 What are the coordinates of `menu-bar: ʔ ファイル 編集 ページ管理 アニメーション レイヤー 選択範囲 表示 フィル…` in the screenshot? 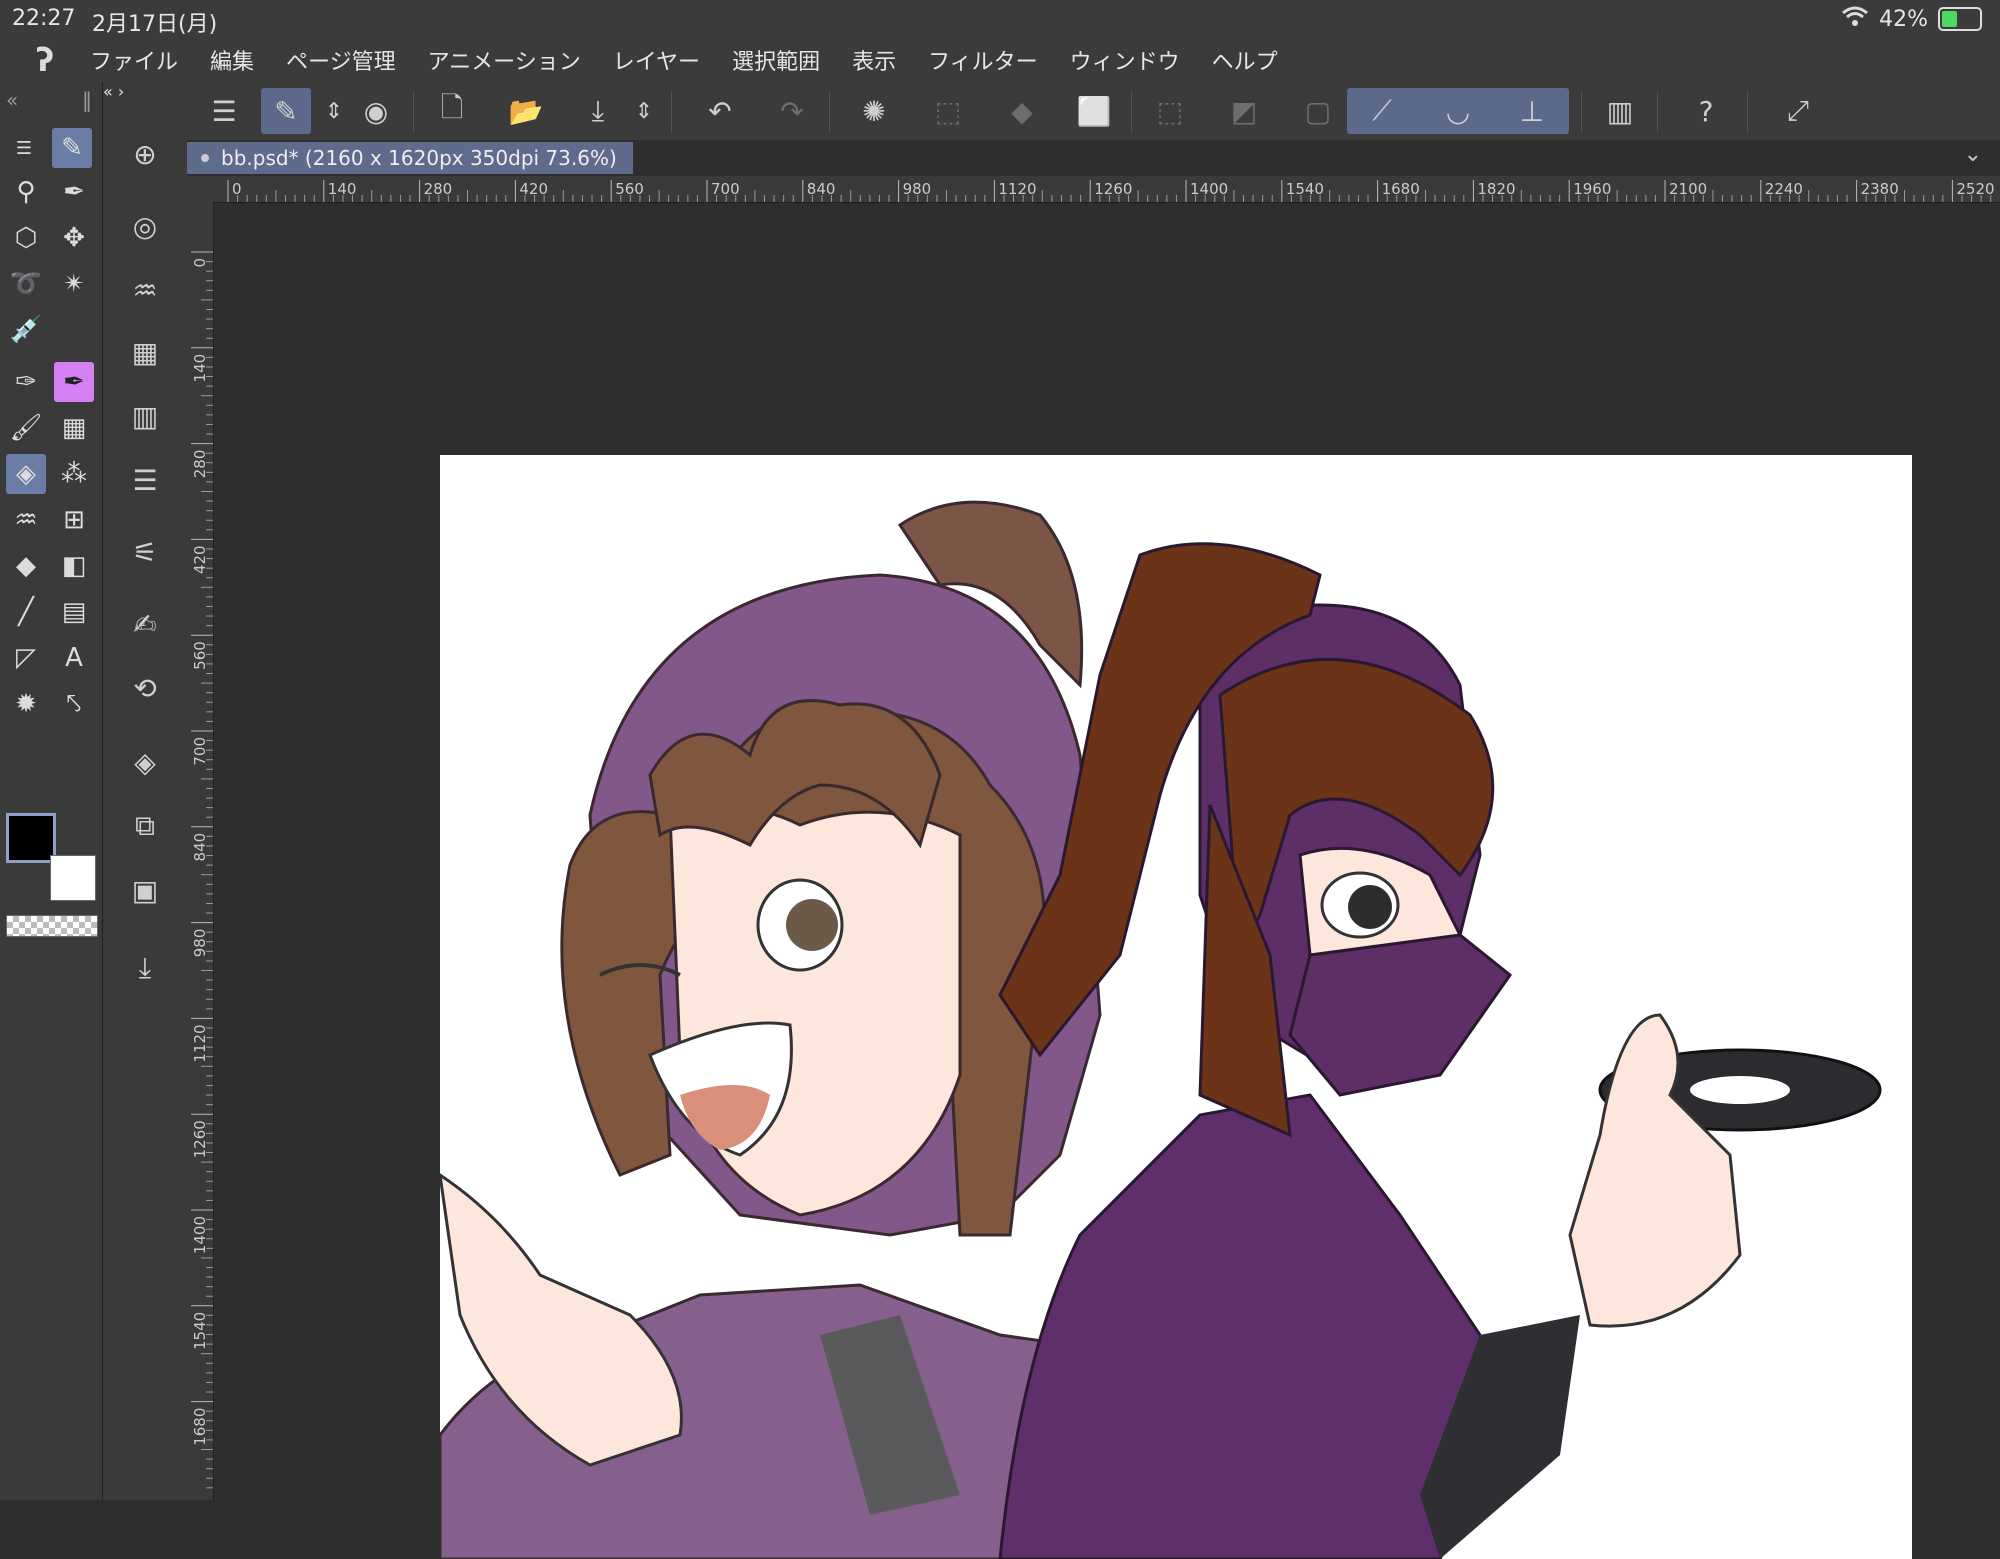 It's located at (1000, 60).